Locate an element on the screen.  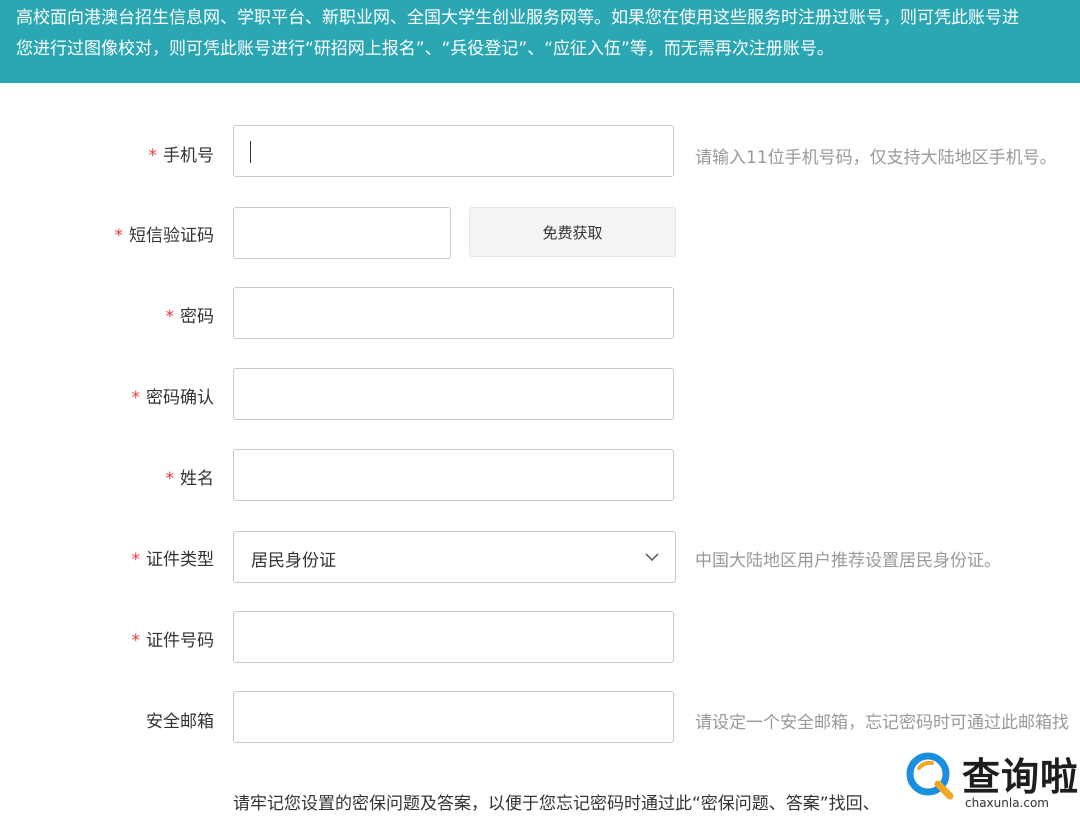
password-confirm-label: * 密码确认 is located at coordinates (173, 398).